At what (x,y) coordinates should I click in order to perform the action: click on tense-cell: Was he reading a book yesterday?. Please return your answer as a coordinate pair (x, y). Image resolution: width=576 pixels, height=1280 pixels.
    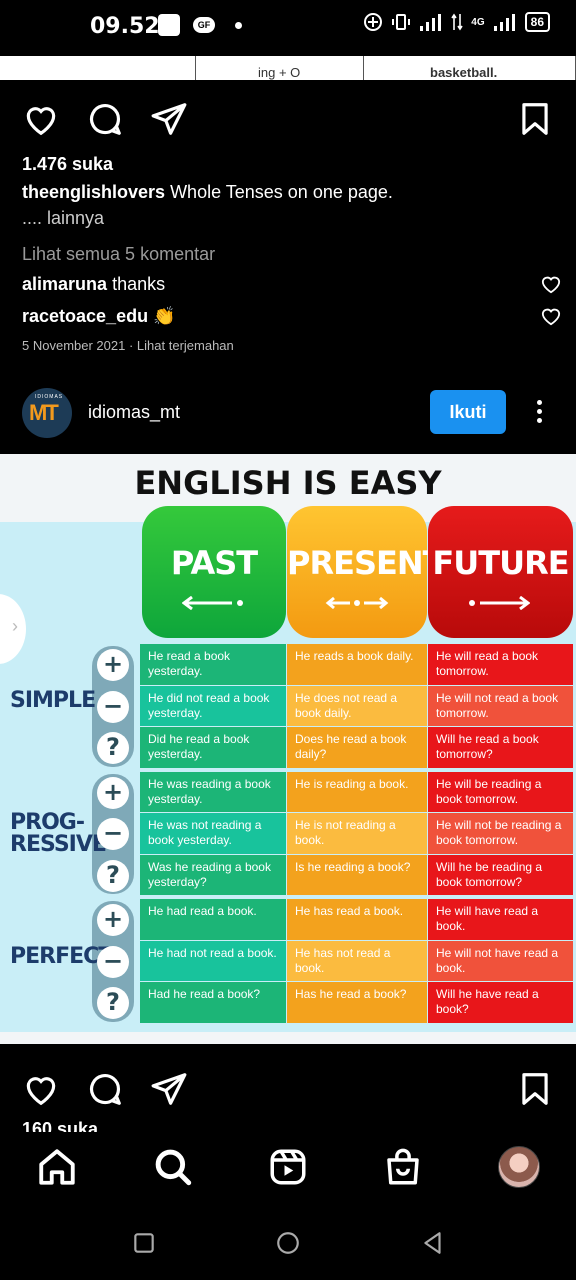
    Looking at the image, I should click on (213, 874).